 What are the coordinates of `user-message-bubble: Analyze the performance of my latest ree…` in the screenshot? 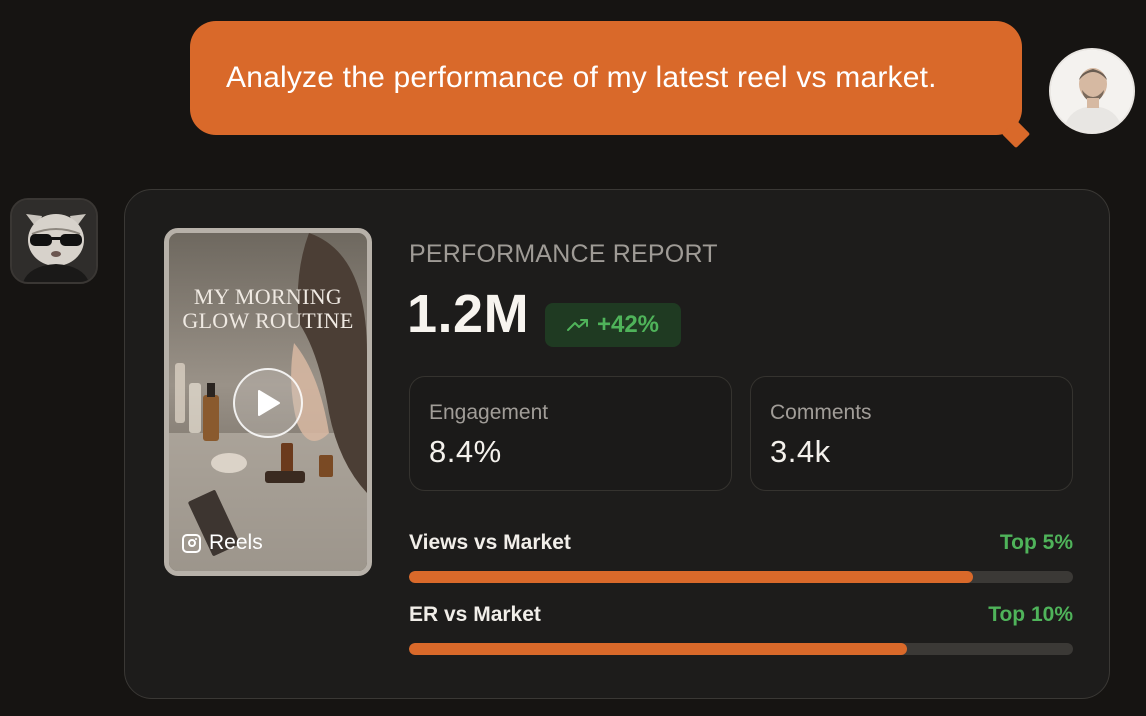 It's located at (606, 78).